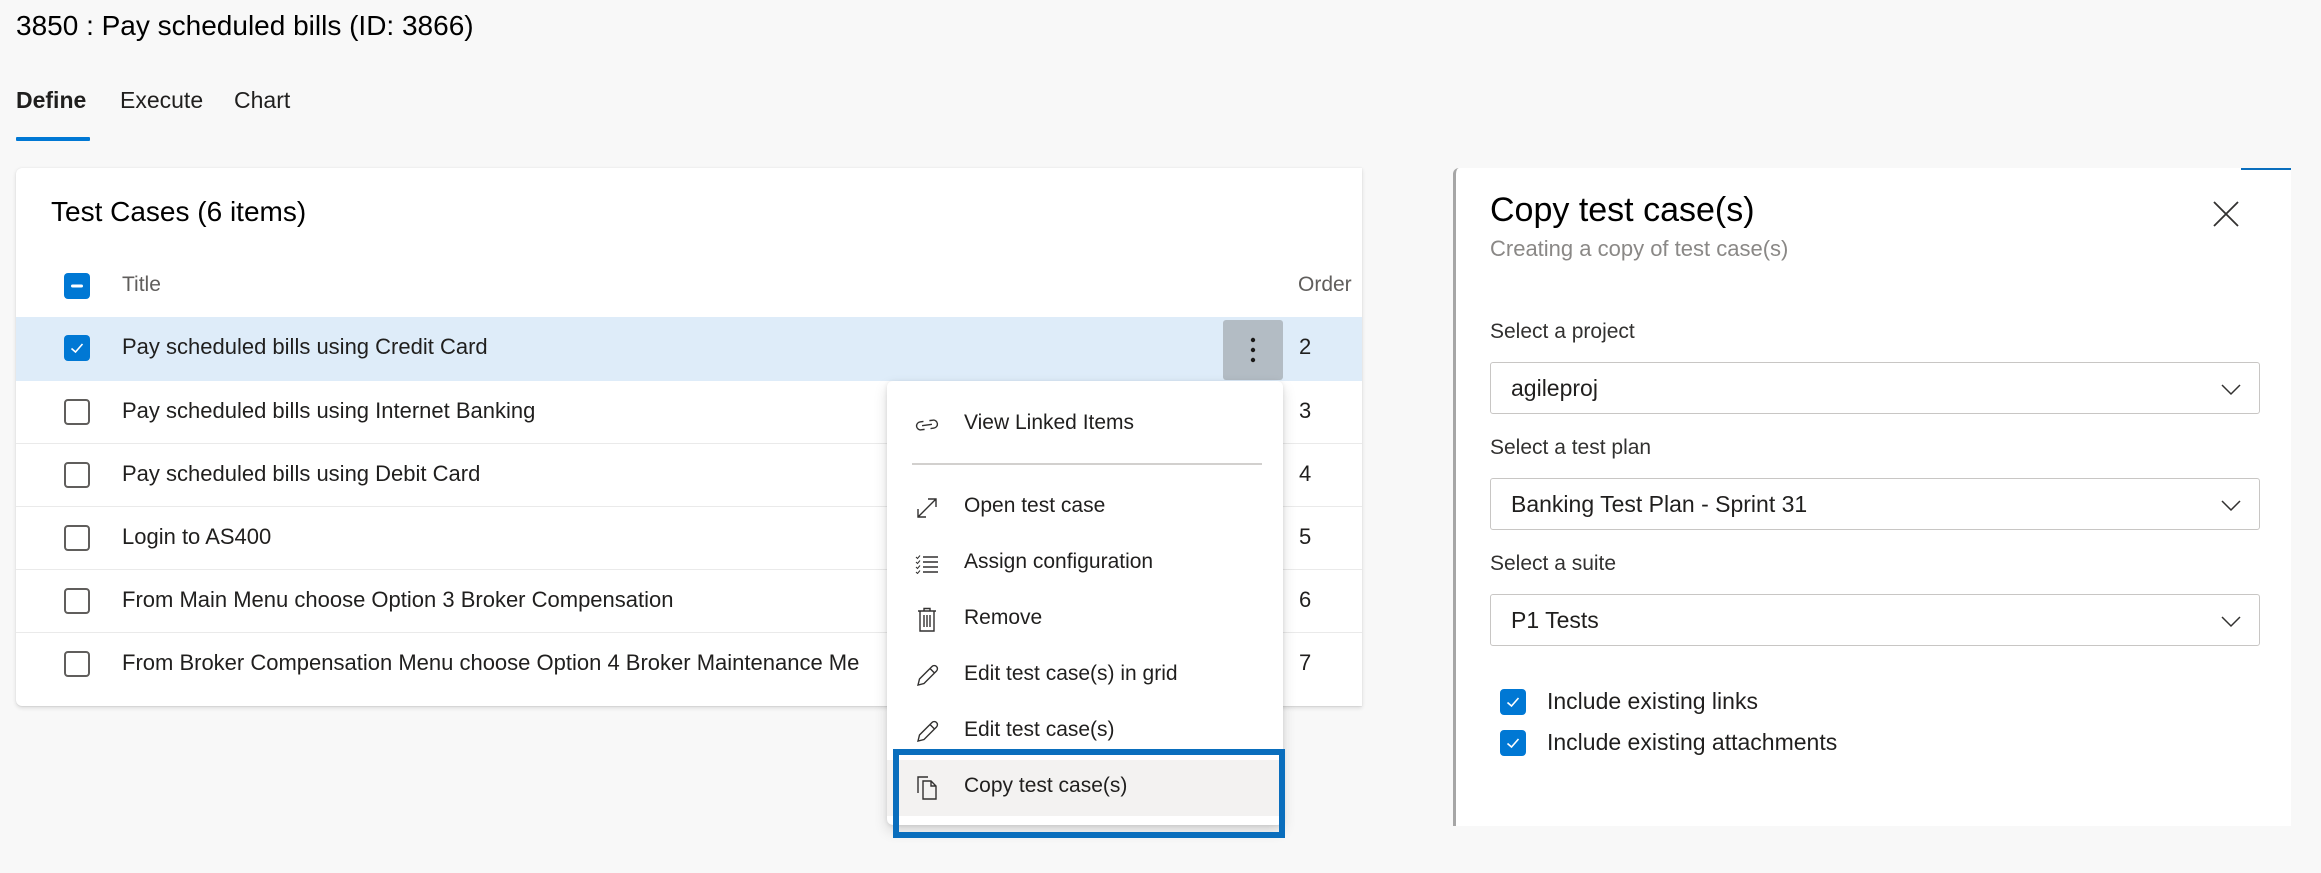 This screenshot has width=2321, height=873. What do you see at coordinates (927, 425) in the screenshot?
I see `link-icon` at bounding box center [927, 425].